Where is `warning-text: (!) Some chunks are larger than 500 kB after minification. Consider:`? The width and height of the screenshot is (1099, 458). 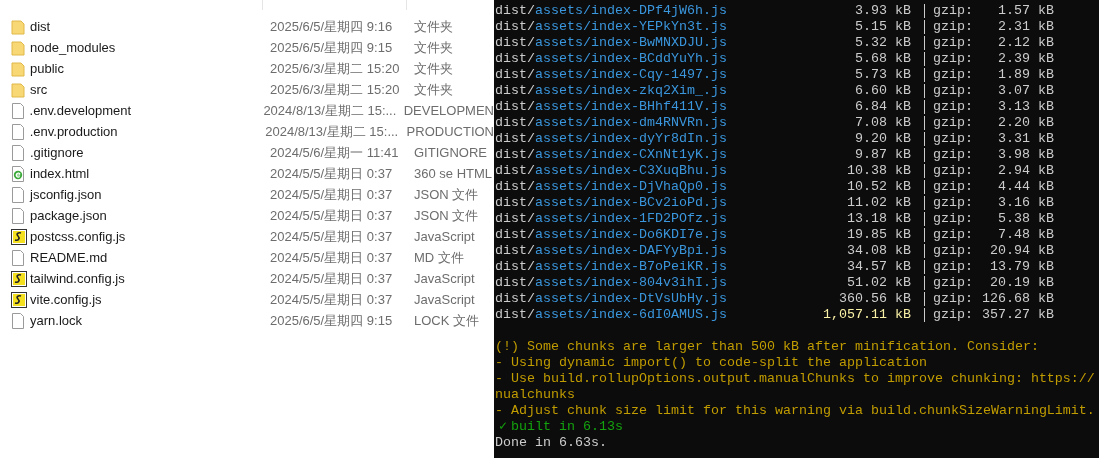
warning-text: (!) Some chunks are larger than 500 kB after minification. Consider: is located at coordinates (767, 347).